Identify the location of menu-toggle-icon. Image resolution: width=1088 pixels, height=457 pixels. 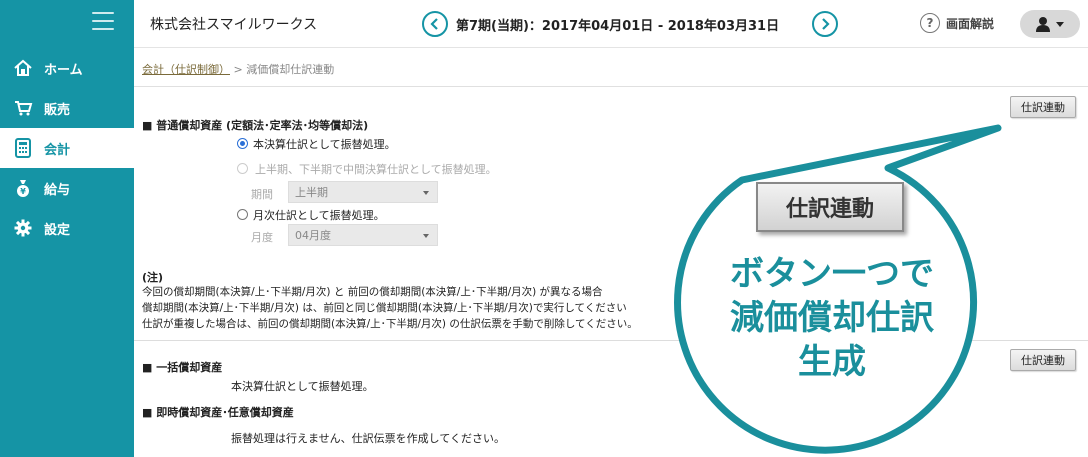
(103, 21).